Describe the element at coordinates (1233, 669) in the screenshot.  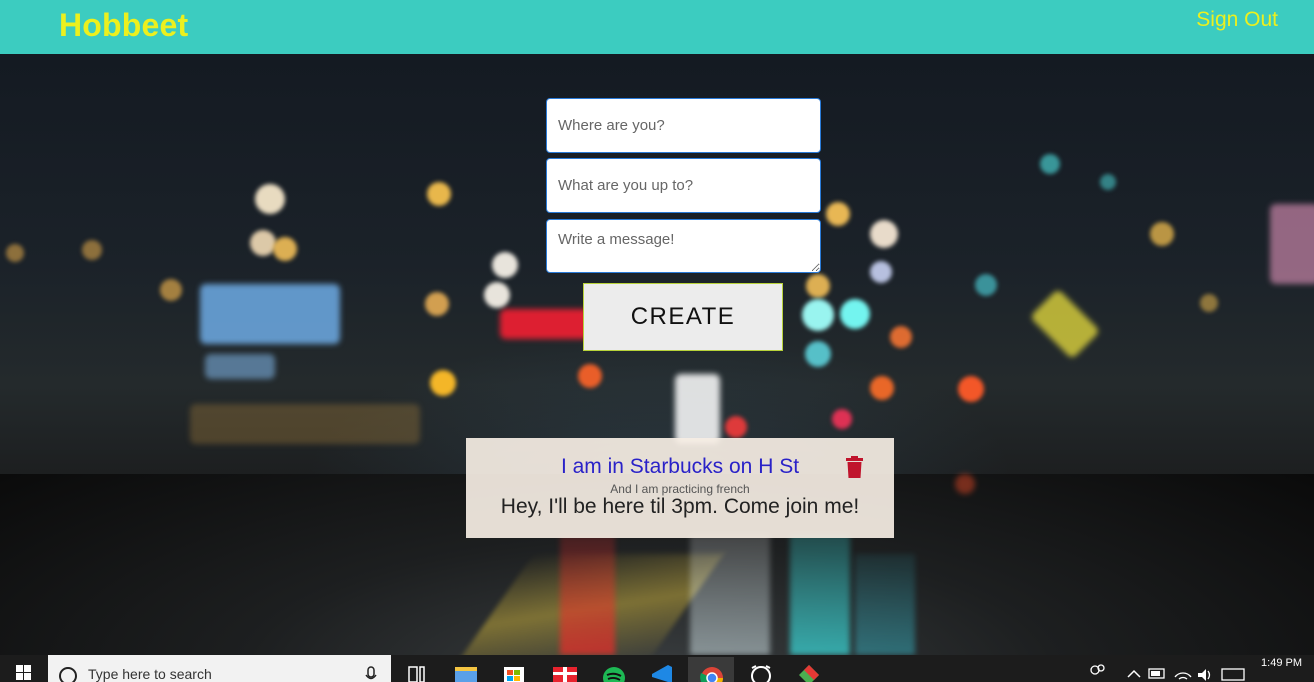
I see `keyboard-icon` at that location.